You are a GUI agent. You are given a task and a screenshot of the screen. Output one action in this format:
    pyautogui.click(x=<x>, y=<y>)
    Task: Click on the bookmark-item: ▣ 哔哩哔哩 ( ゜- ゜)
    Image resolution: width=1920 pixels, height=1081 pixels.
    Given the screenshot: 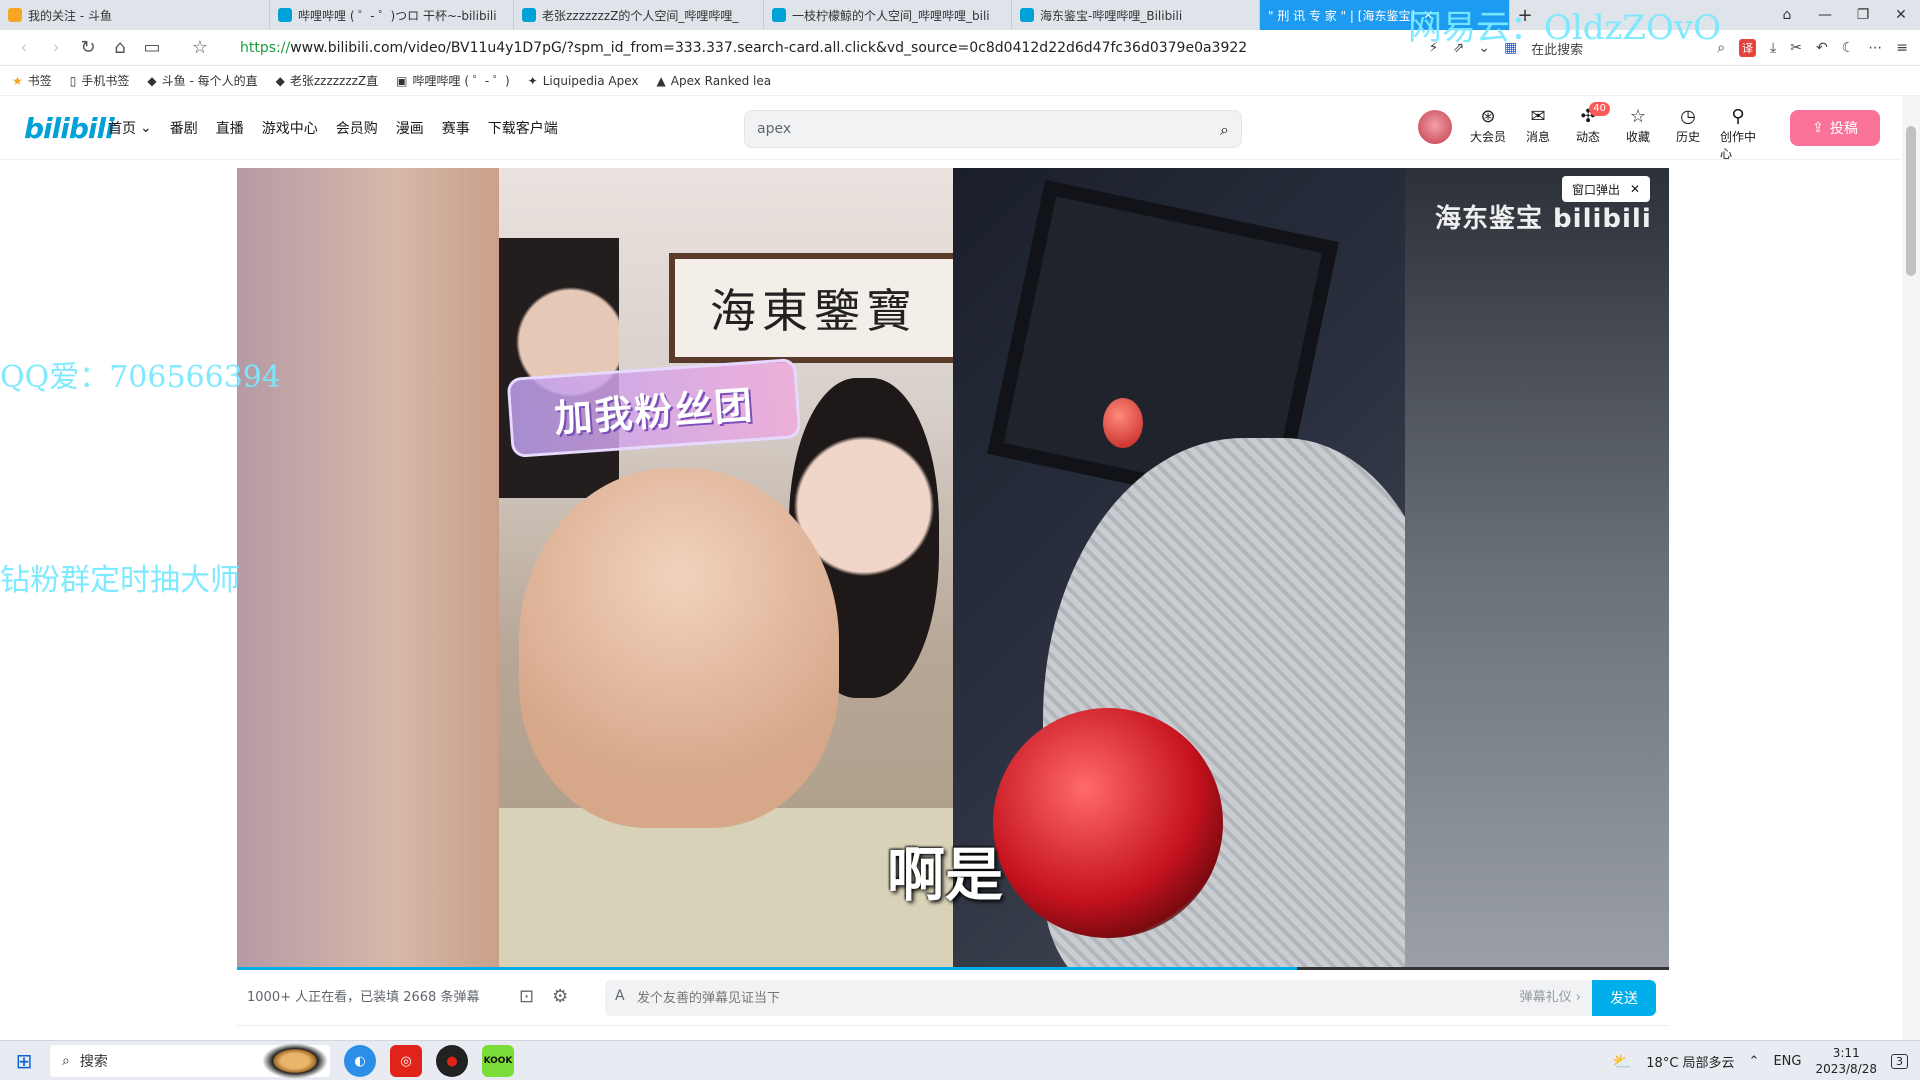 What is the action you would take?
    pyautogui.click(x=452, y=80)
    